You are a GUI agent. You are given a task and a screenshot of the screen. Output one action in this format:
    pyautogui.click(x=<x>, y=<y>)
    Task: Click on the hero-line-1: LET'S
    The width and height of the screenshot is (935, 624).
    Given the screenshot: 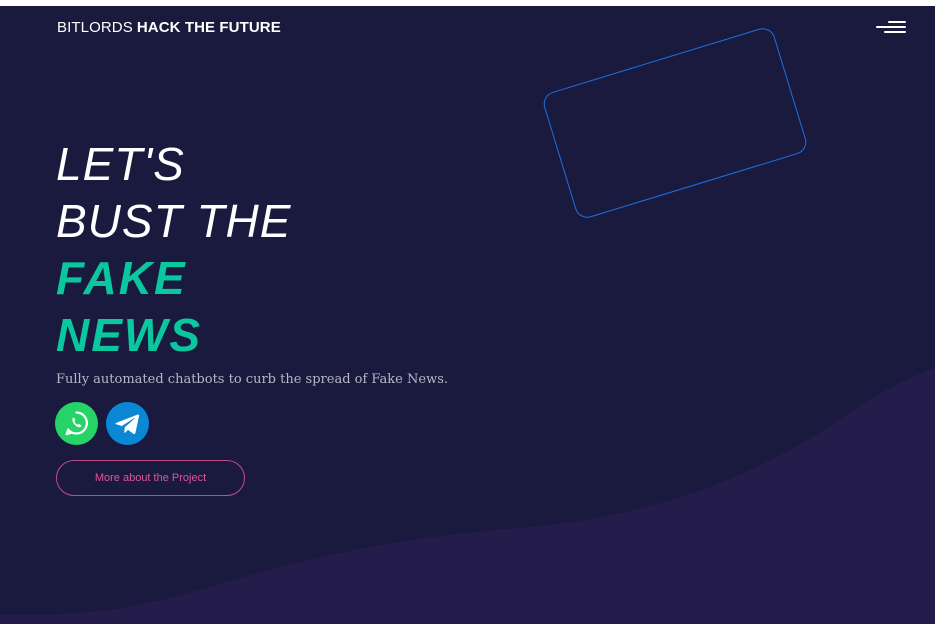 What is the action you would take?
    pyautogui.click(x=120, y=164)
    